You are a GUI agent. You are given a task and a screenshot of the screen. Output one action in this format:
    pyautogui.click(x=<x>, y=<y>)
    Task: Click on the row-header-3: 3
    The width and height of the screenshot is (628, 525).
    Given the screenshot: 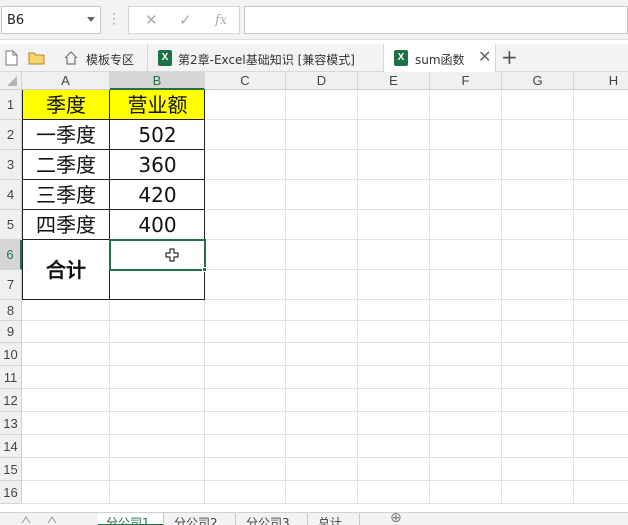 What is the action you would take?
    pyautogui.click(x=11, y=165)
    